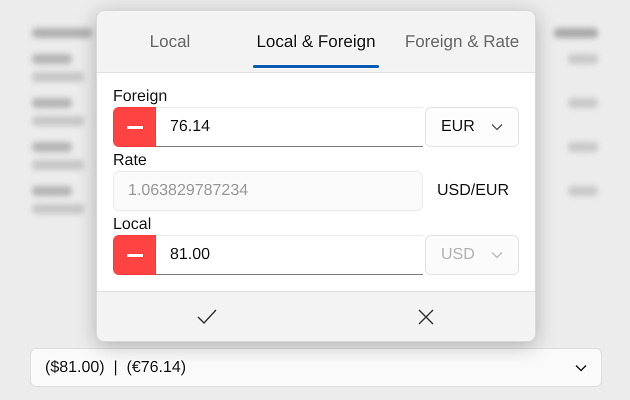  Describe the element at coordinates (426, 316) in the screenshot. I see `close-icon` at that location.